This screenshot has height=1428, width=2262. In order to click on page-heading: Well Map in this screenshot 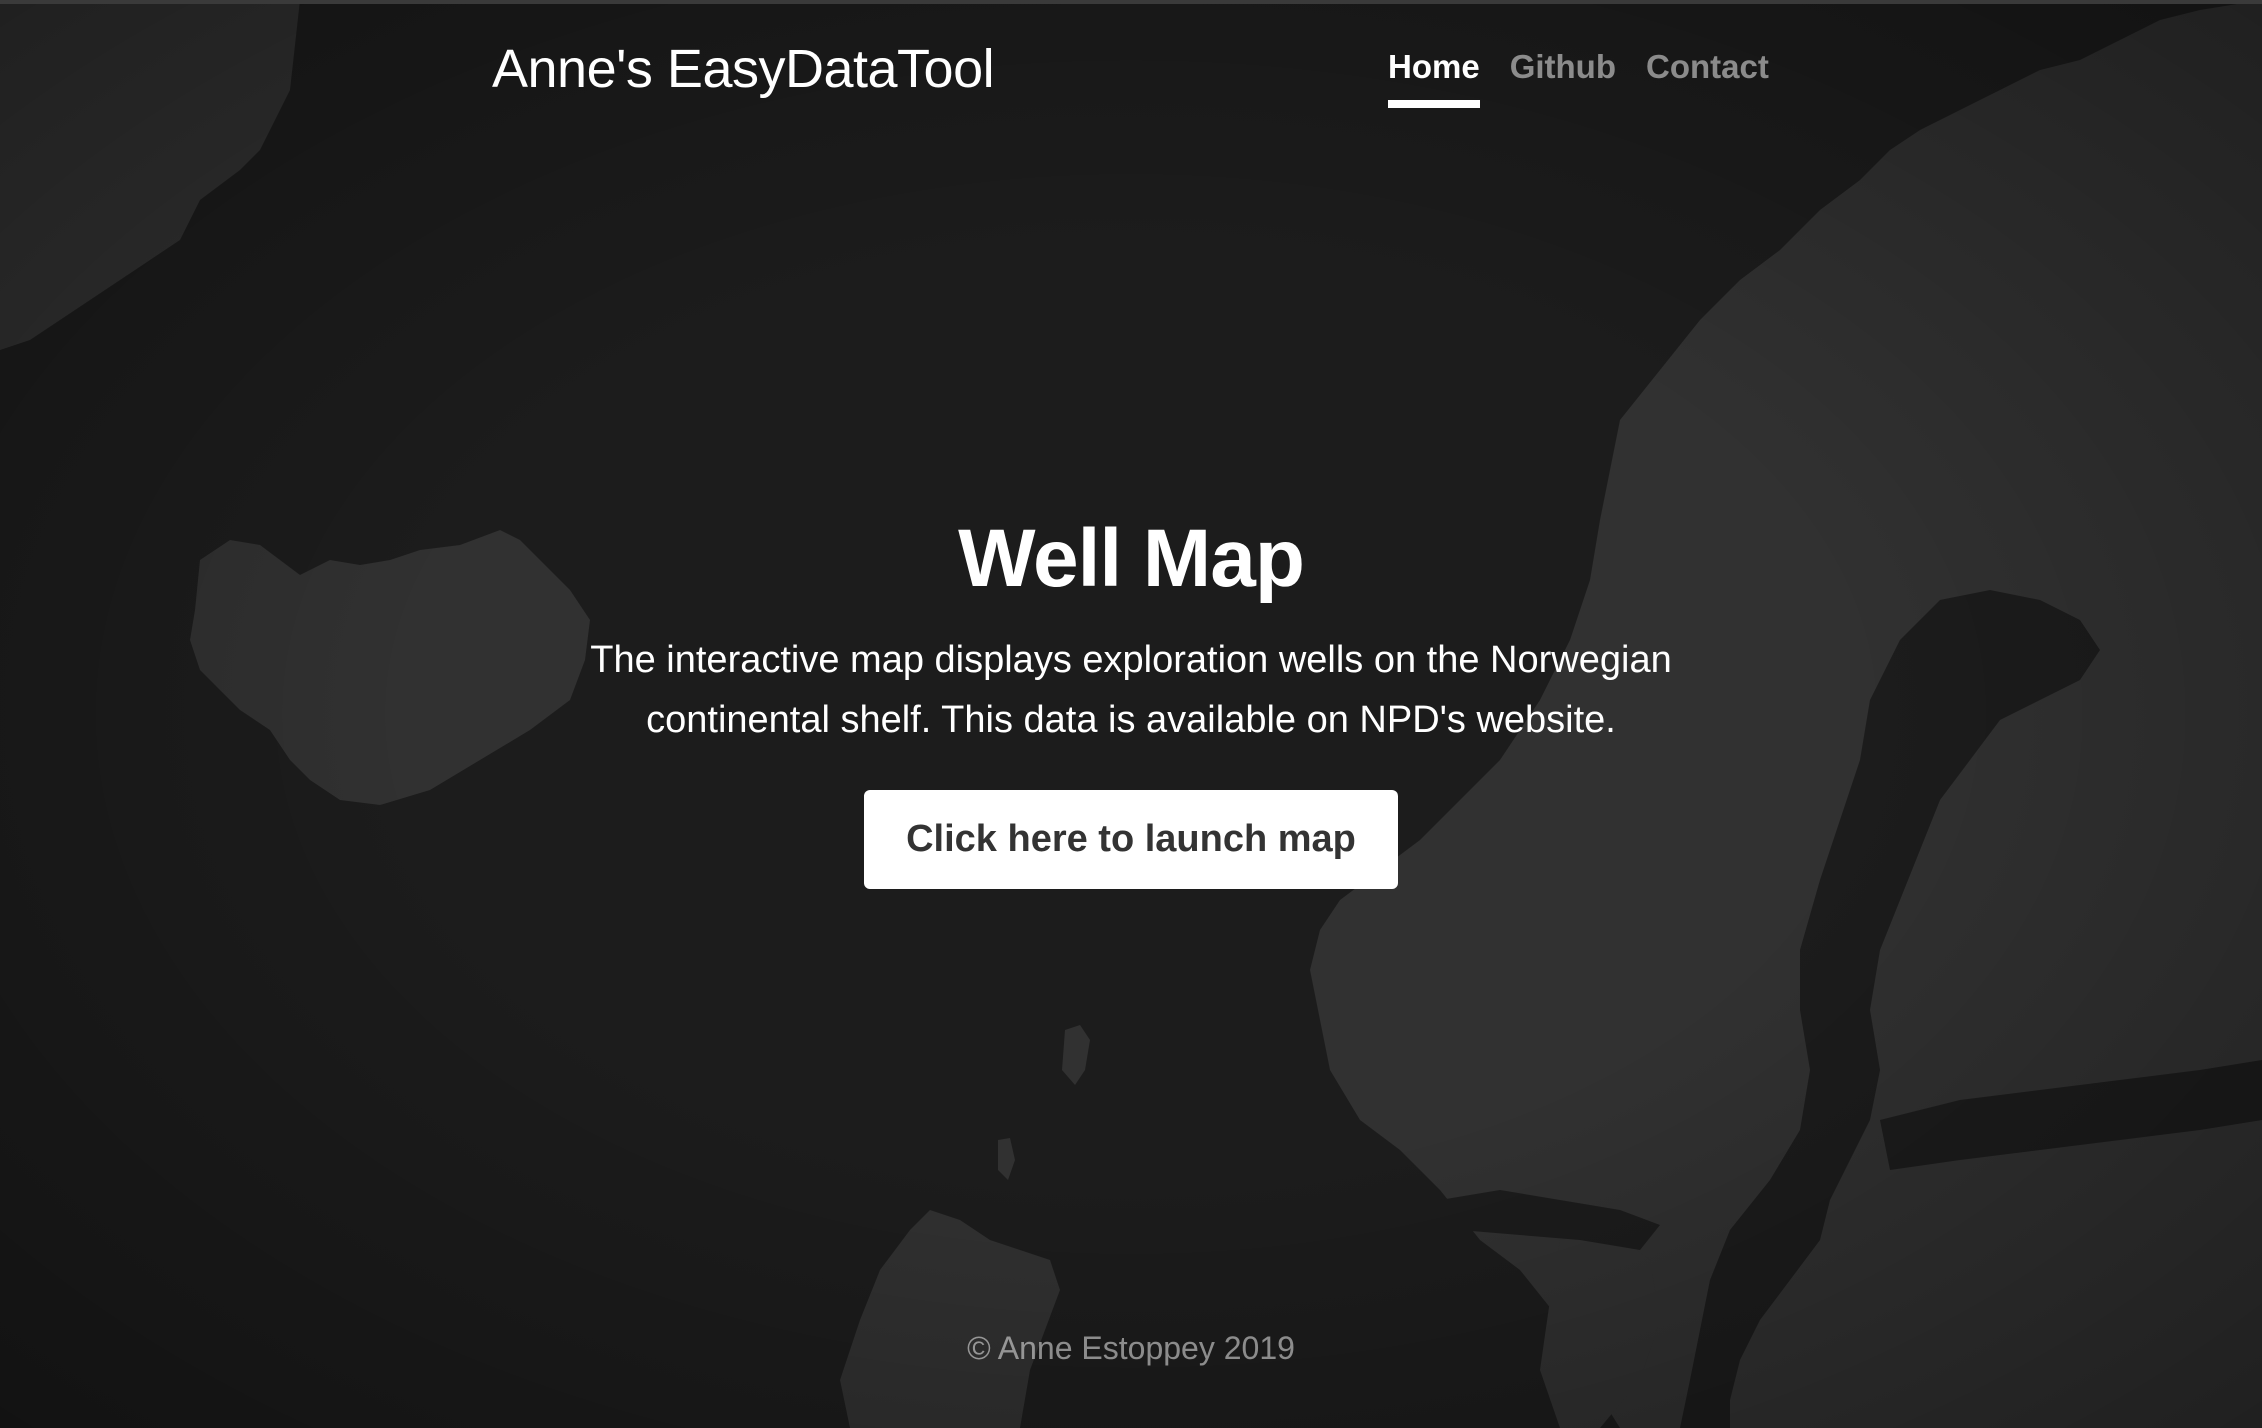, I will do `click(1131, 558)`.